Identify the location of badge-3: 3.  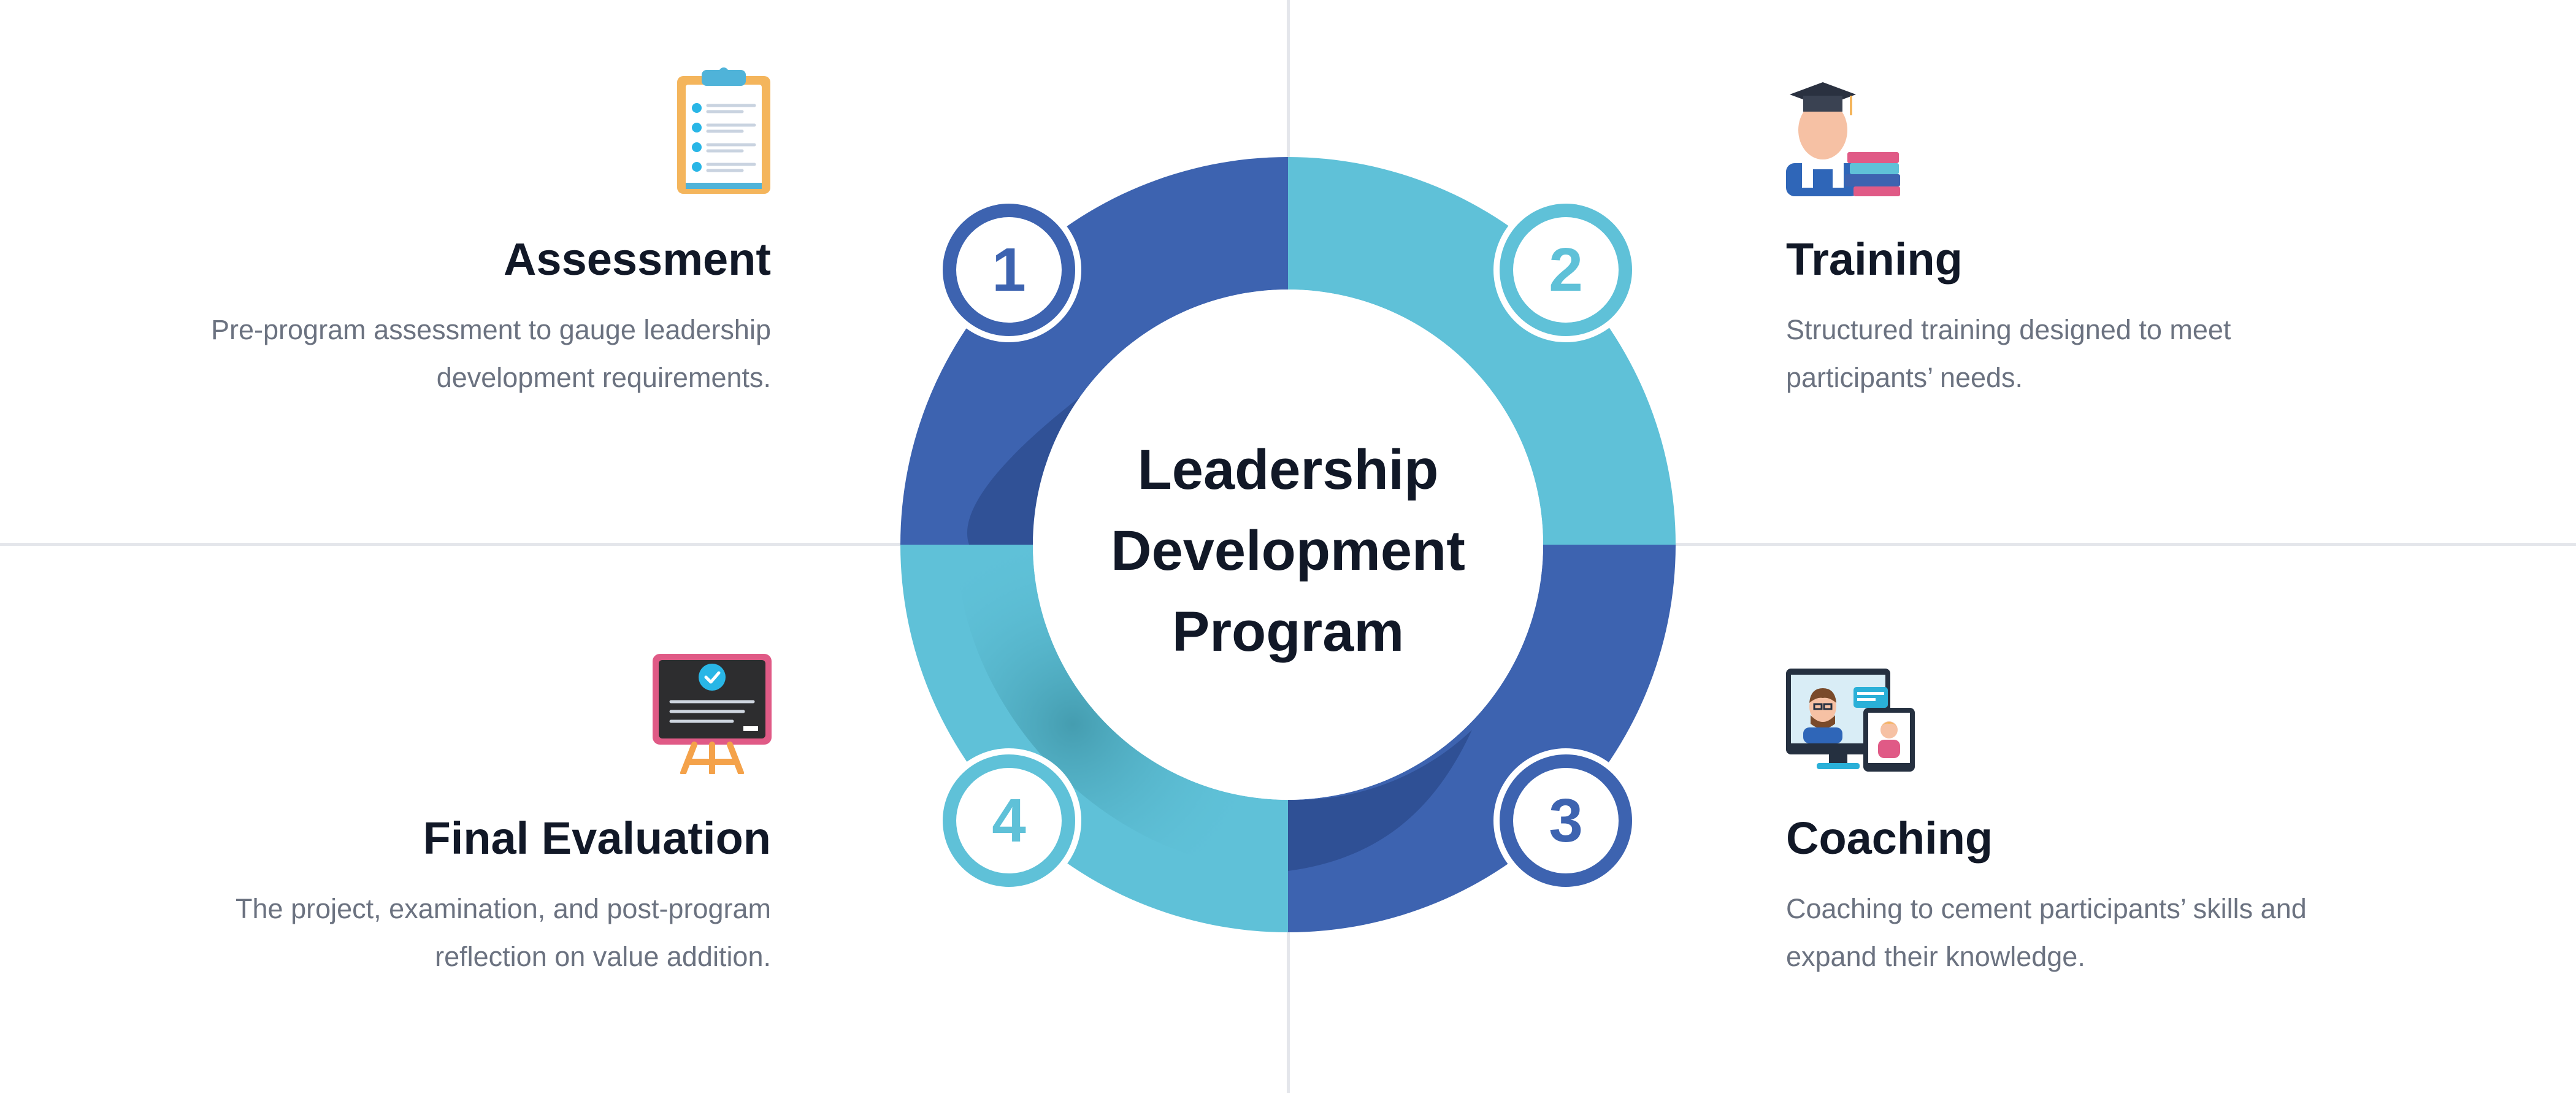
(1565, 820).